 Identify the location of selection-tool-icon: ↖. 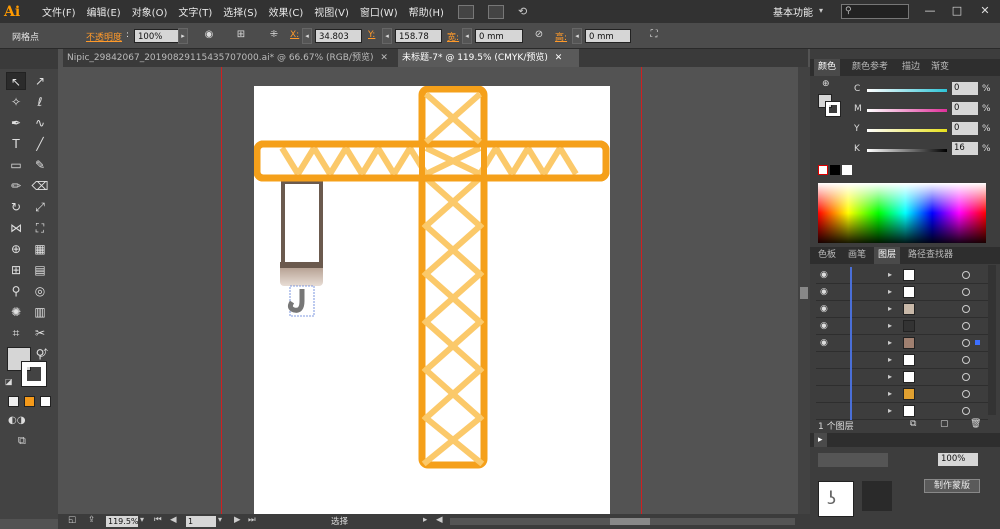
(16, 81).